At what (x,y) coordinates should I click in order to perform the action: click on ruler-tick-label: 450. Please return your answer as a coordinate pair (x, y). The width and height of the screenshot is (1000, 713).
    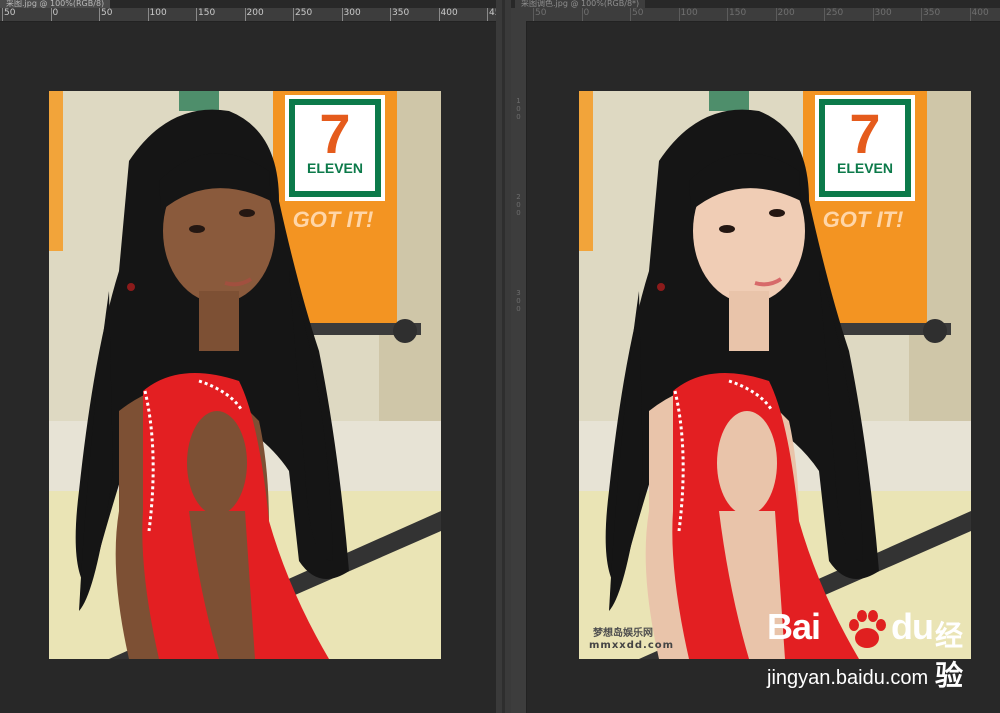
    Looking at the image, I should click on (491, 14).